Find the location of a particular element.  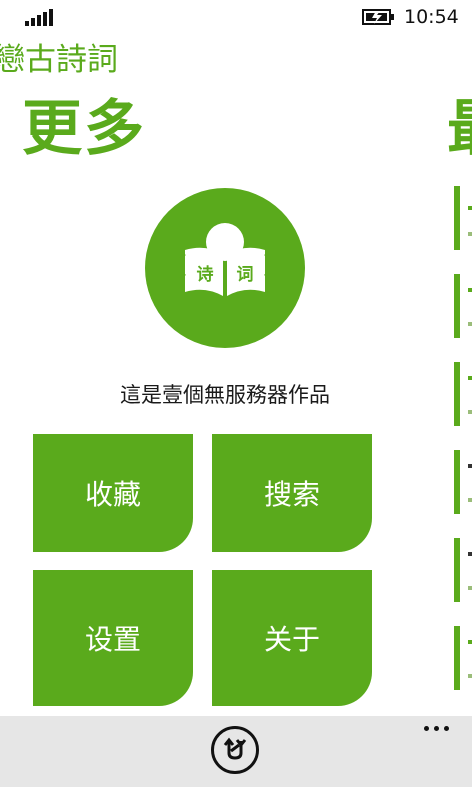

settings-tile-label: 设置 is located at coordinates (112, 639).